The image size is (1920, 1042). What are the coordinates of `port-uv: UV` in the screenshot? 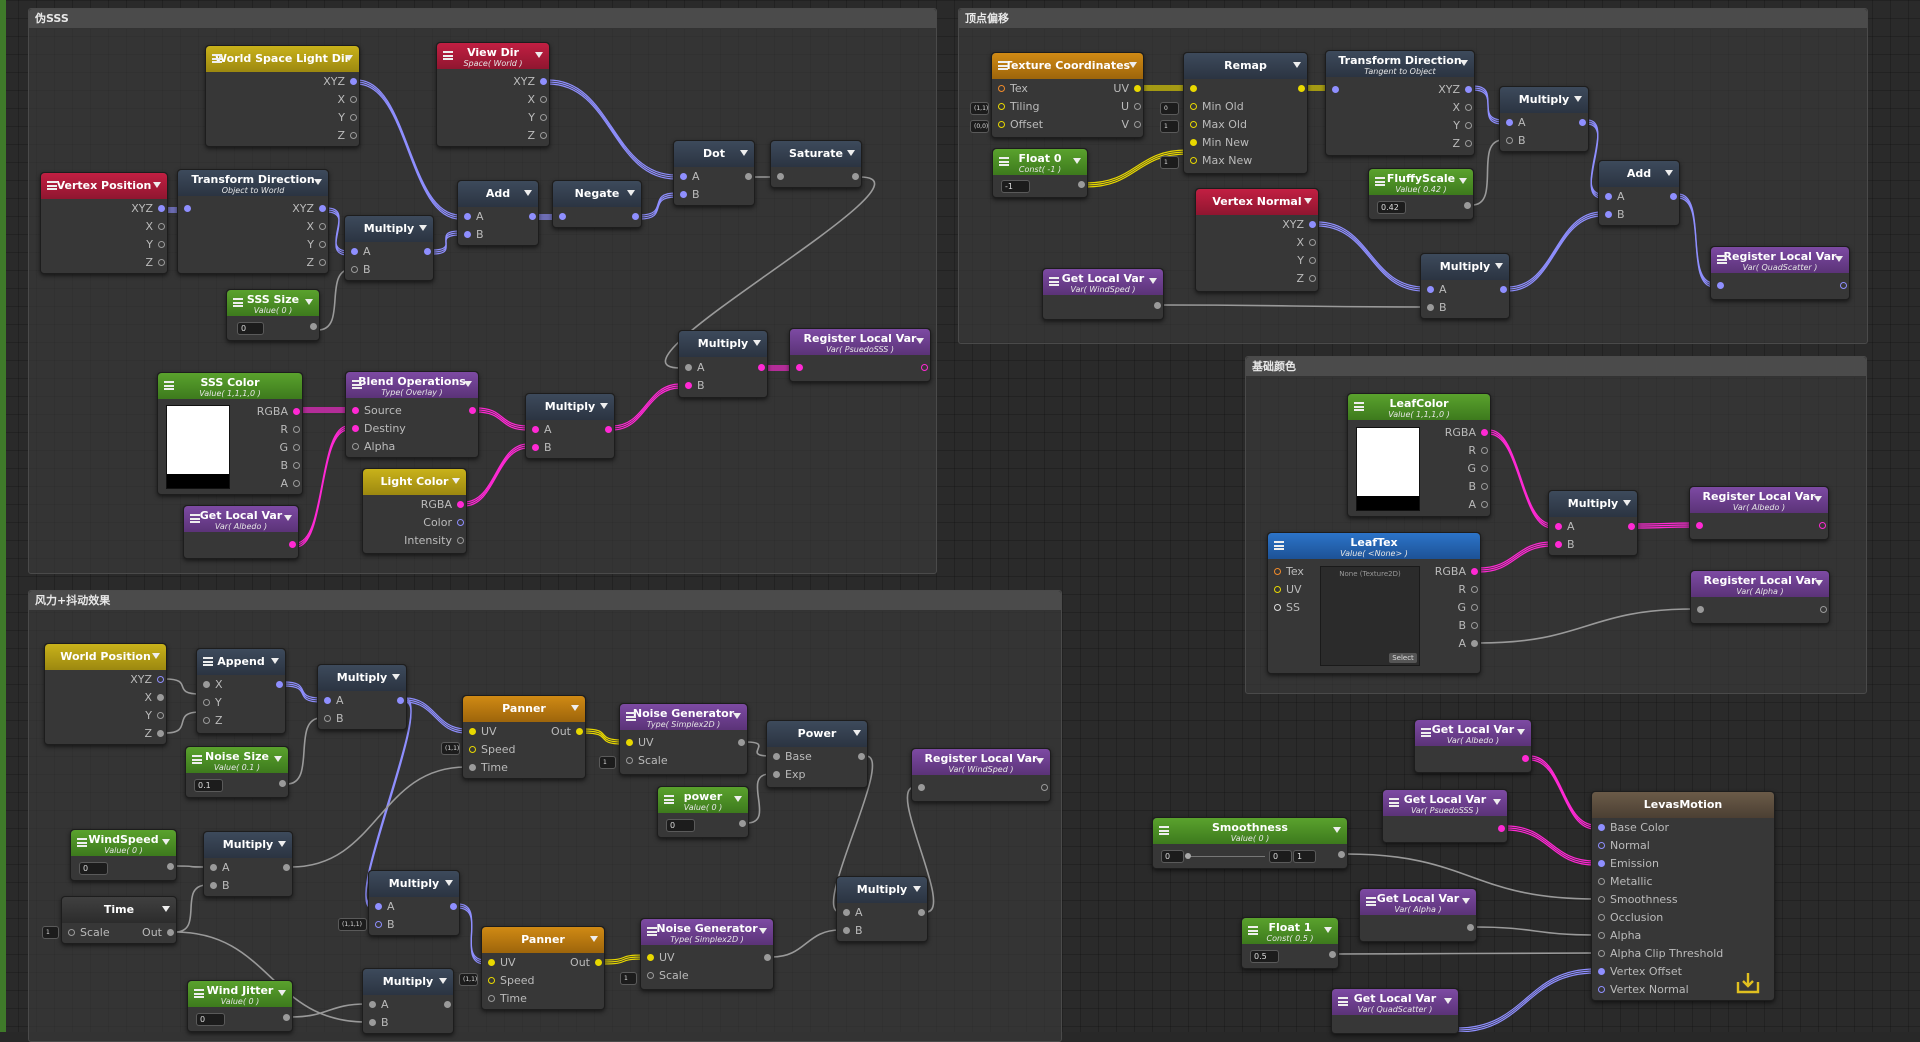 It's located at (501, 963).